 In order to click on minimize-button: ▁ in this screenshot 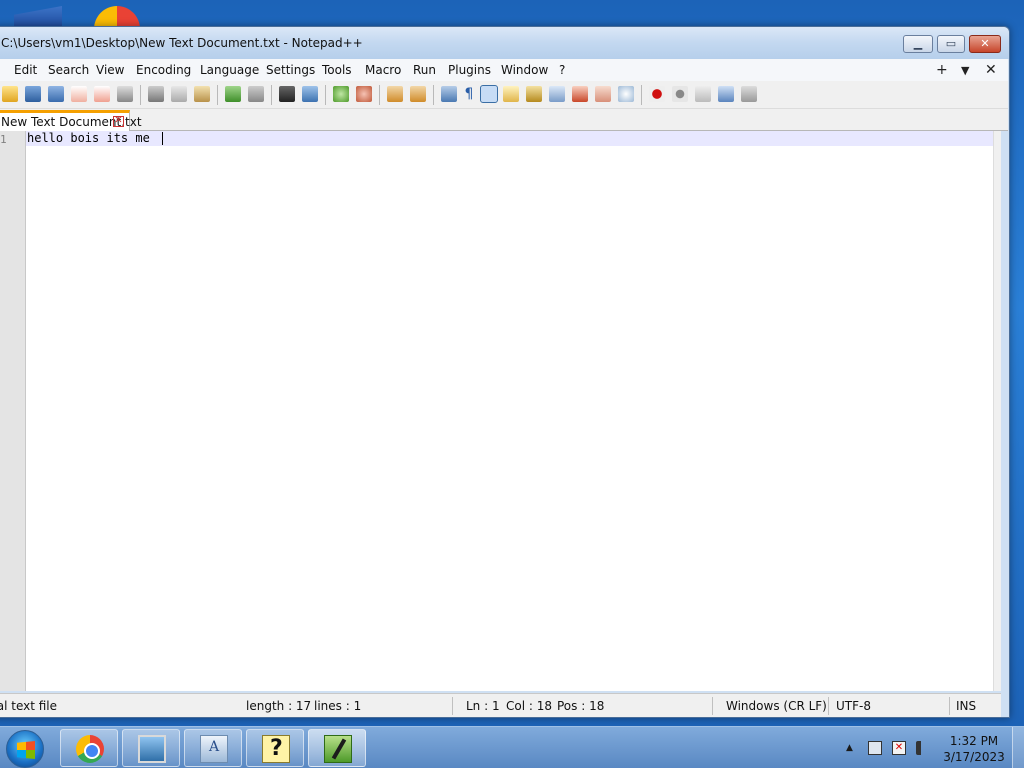, I will do `click(918, 44)`.